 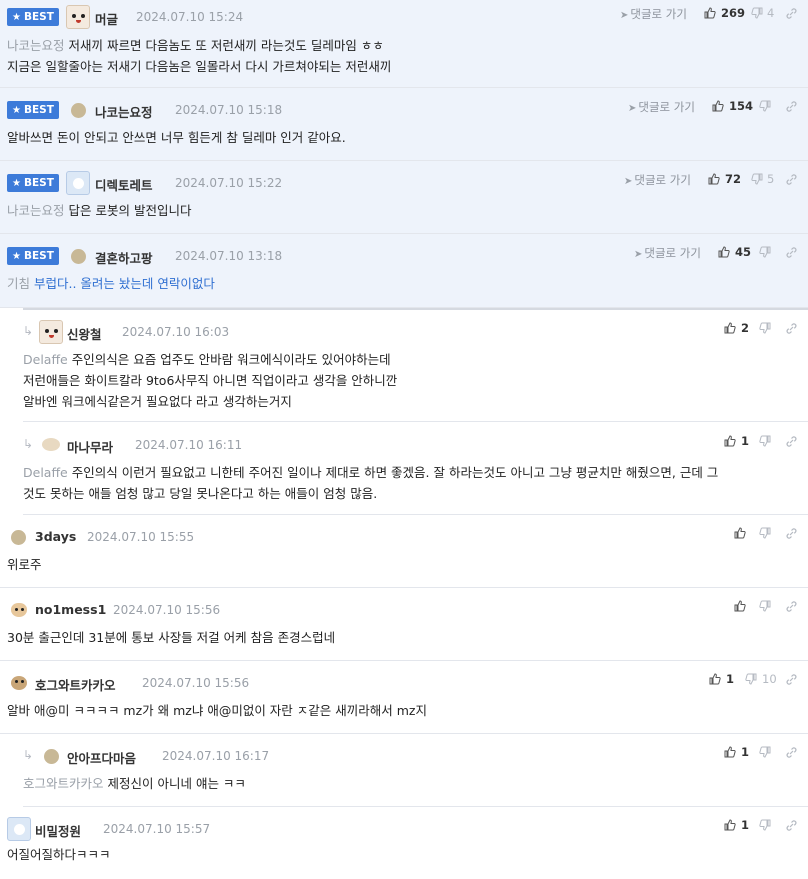 I want to click on upvote-count: 154, so click(x=741, y=106).